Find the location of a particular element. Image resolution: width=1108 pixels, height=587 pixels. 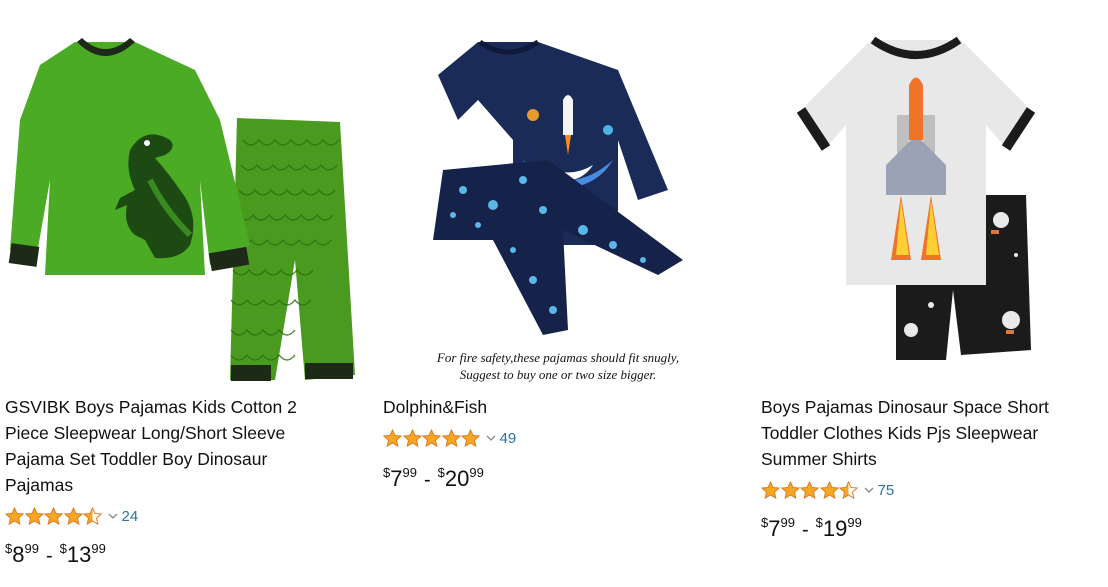

rating-count-link: 49 is located at coordinates (508, 438).